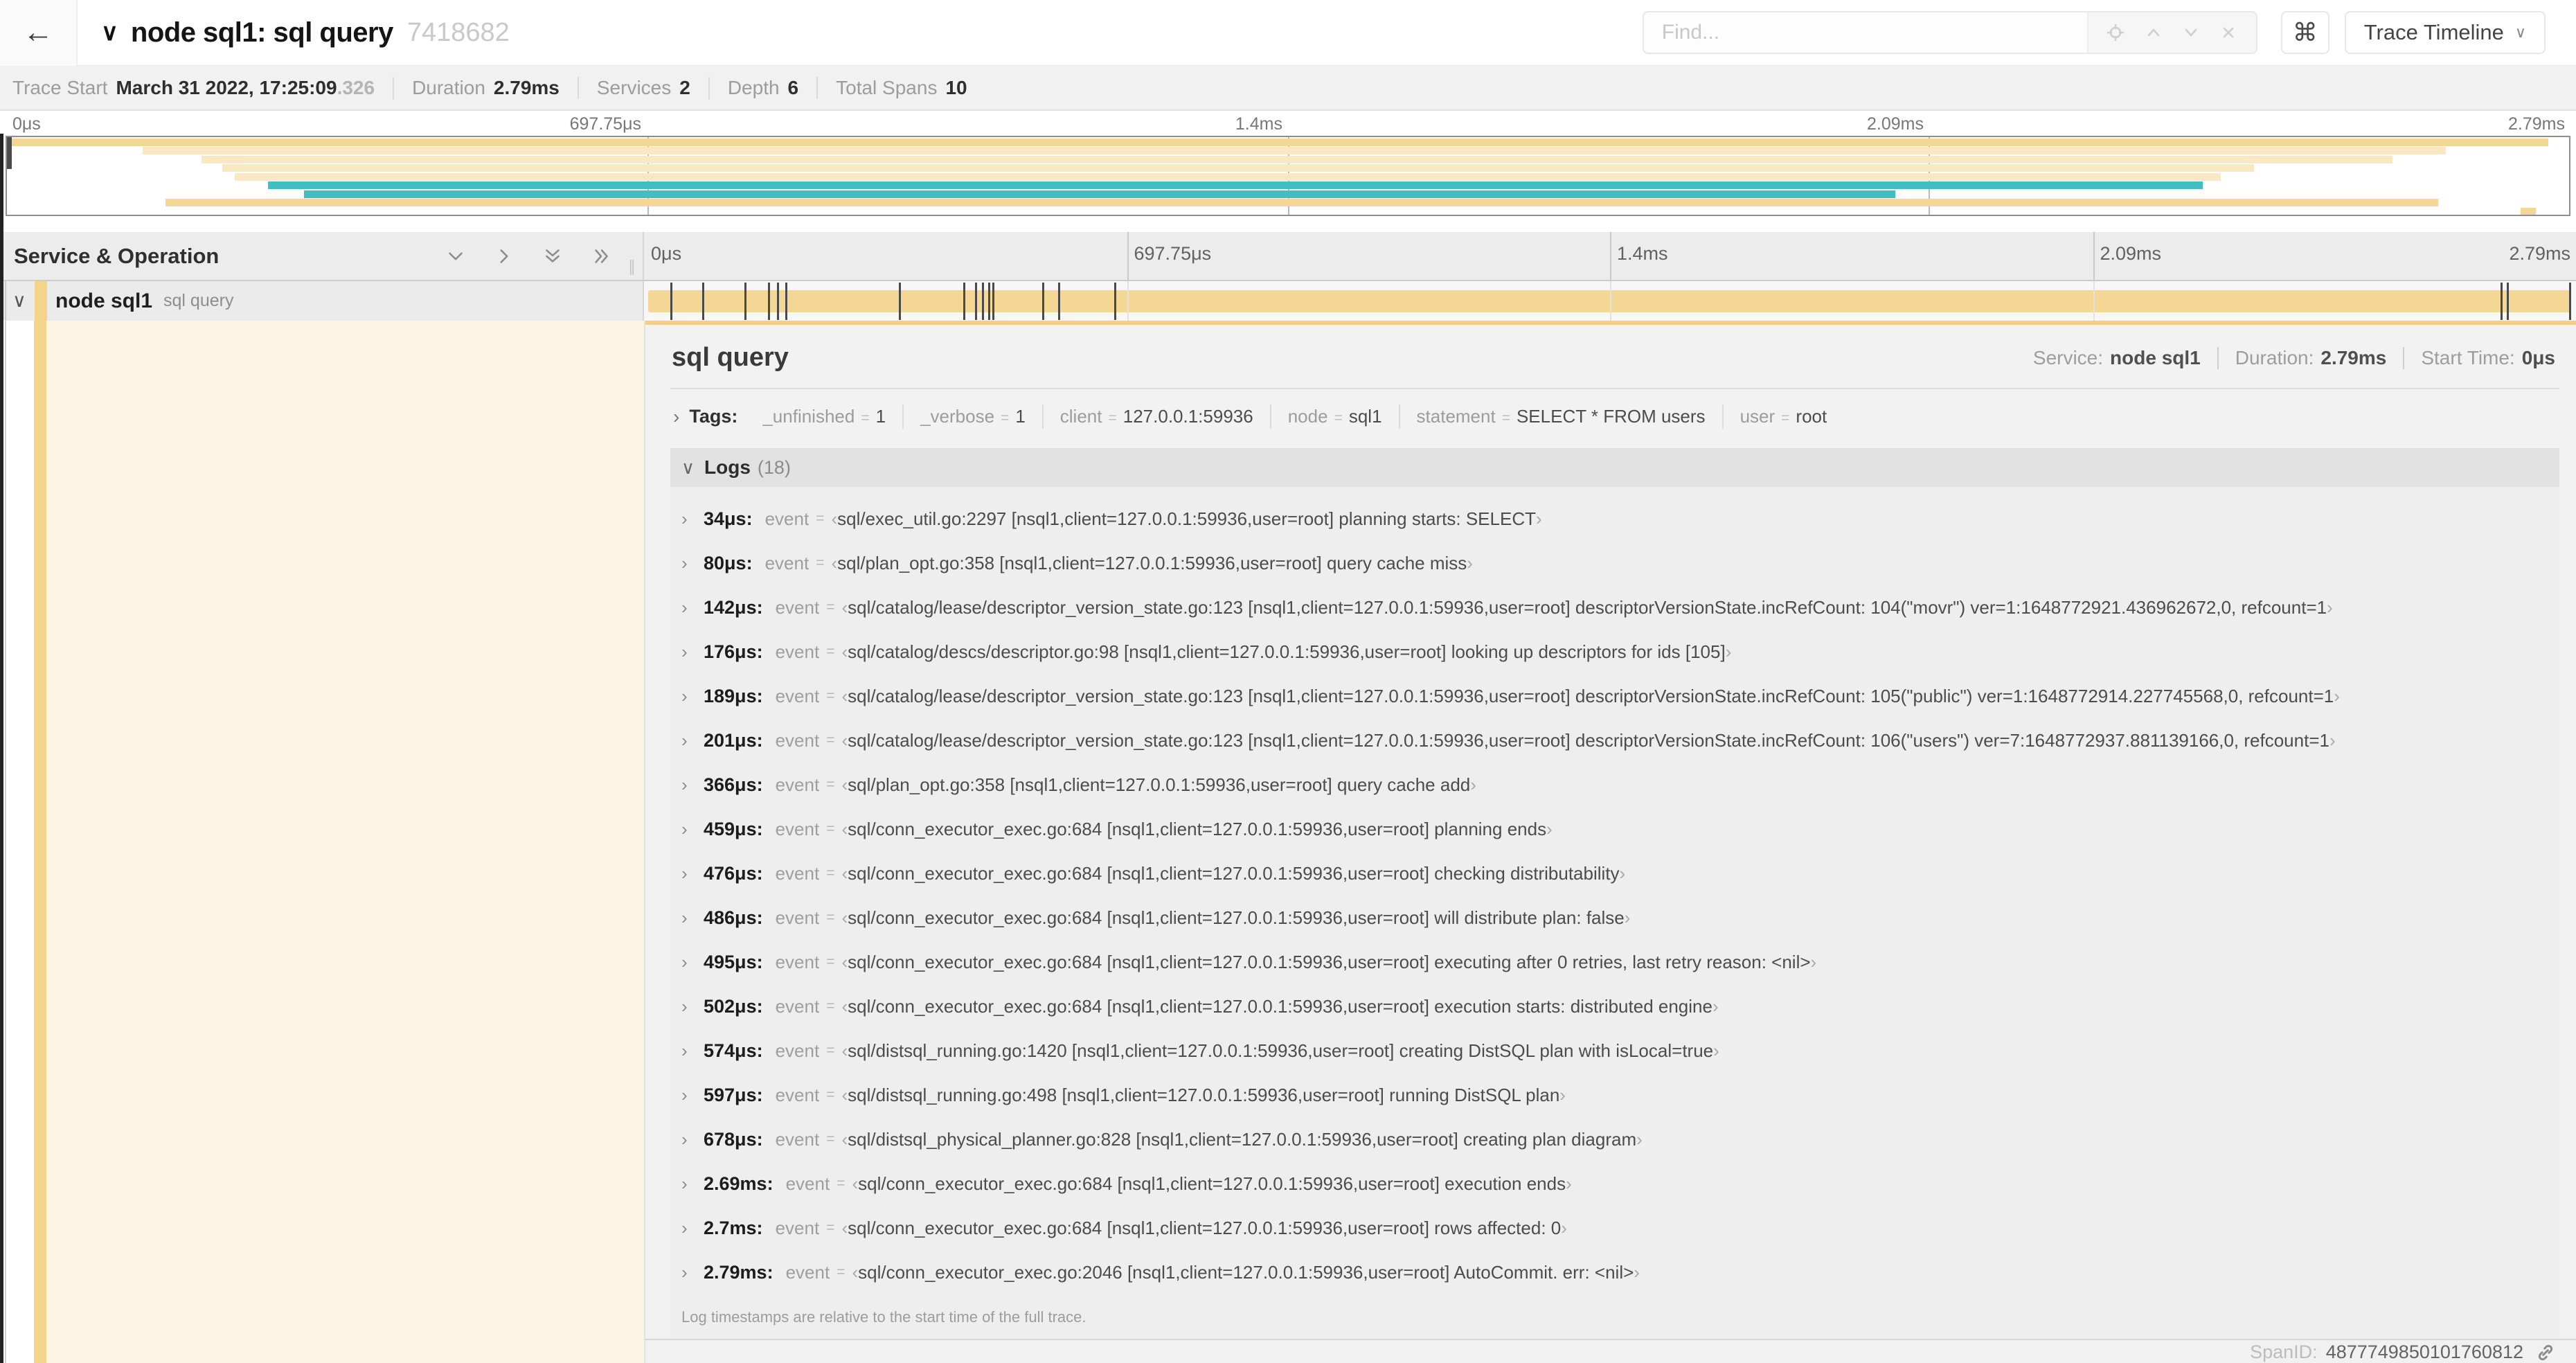 The image size is (2576, 1363). I want to click on expand-one-icon, so click(504, 256).